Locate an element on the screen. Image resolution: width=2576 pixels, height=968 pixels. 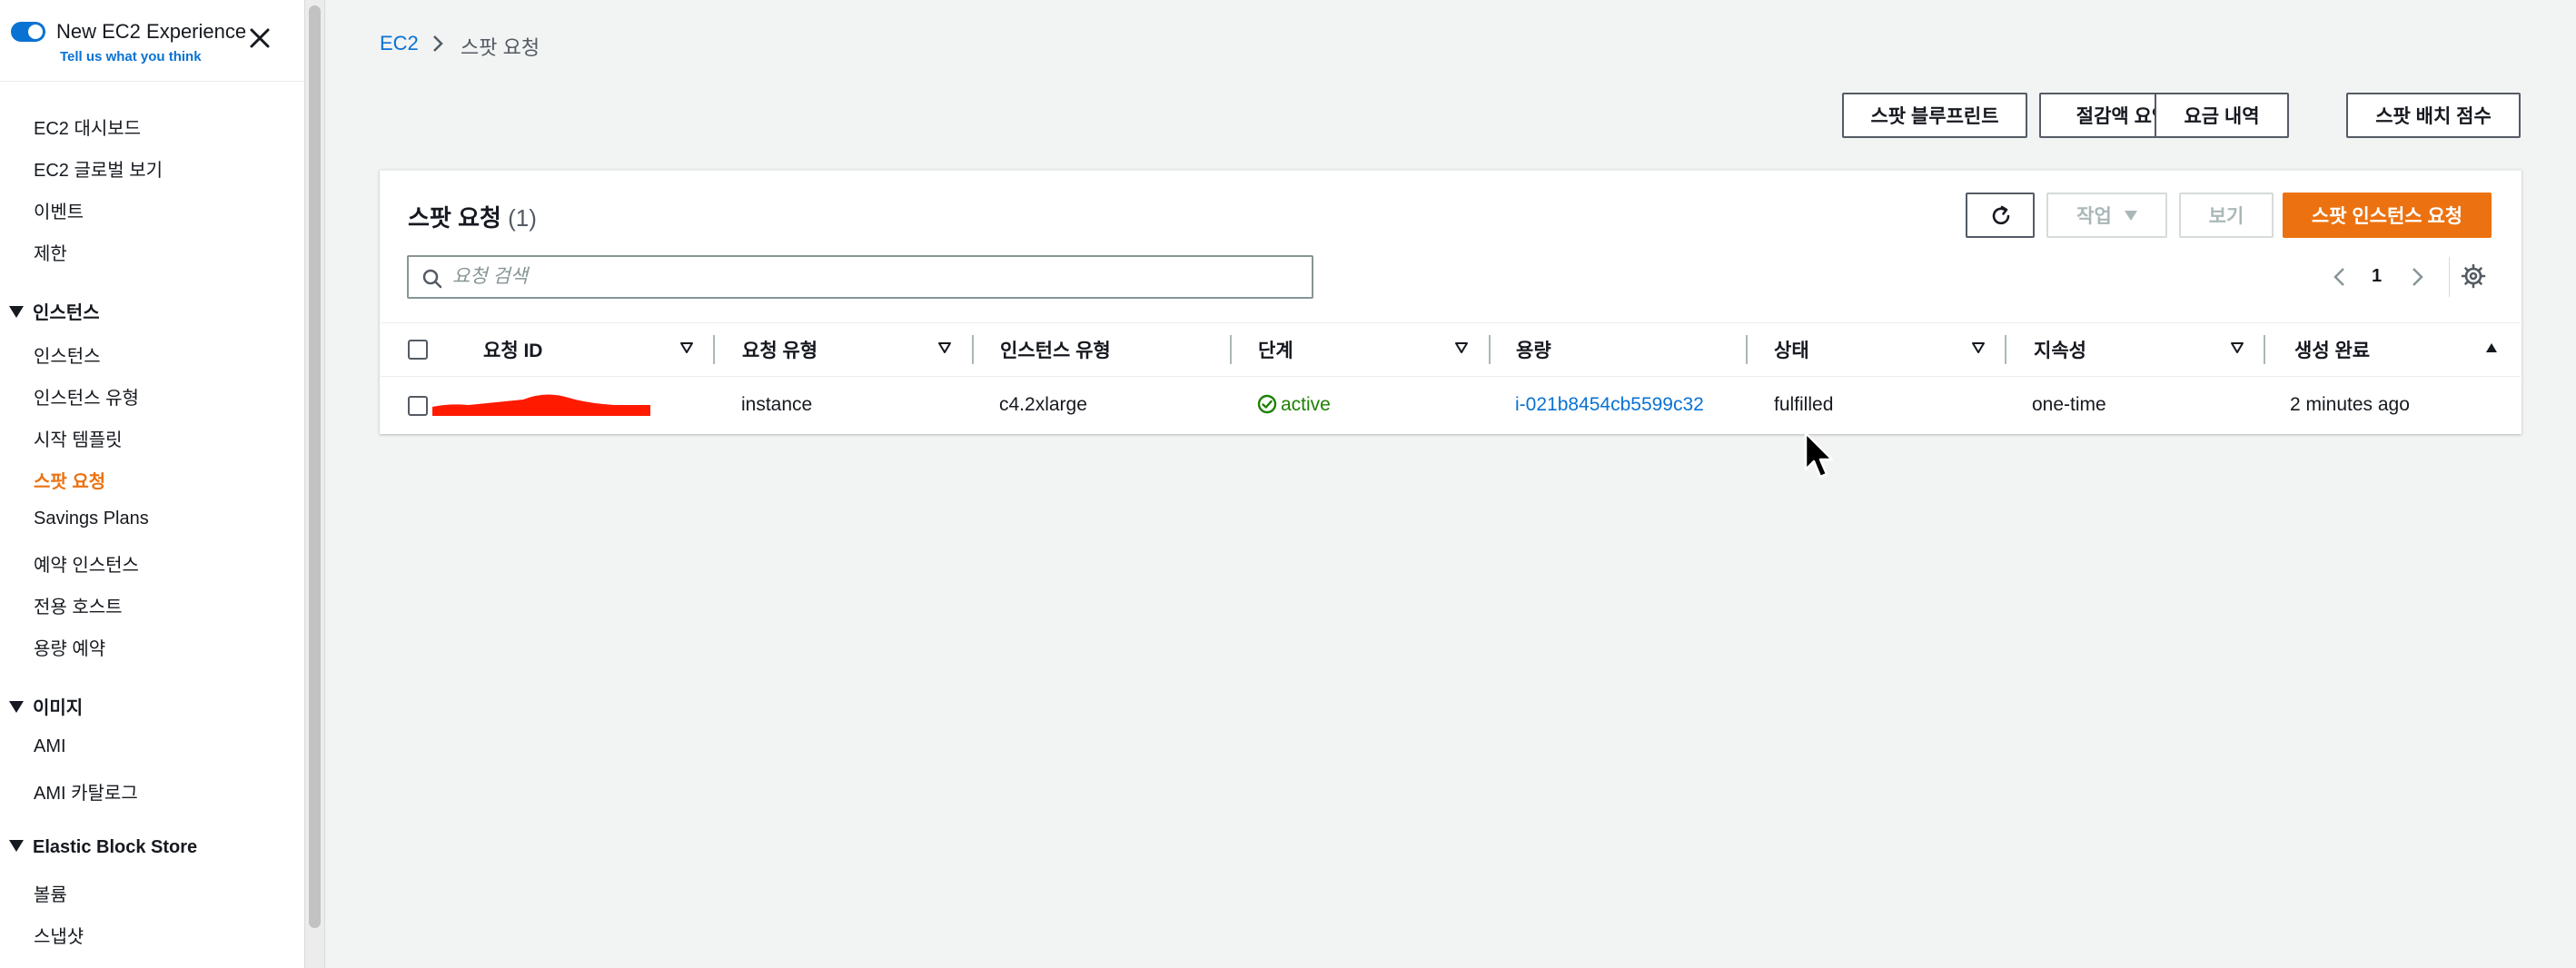
feedback-link: Tell us what you think is located at coordinates (131, 56).